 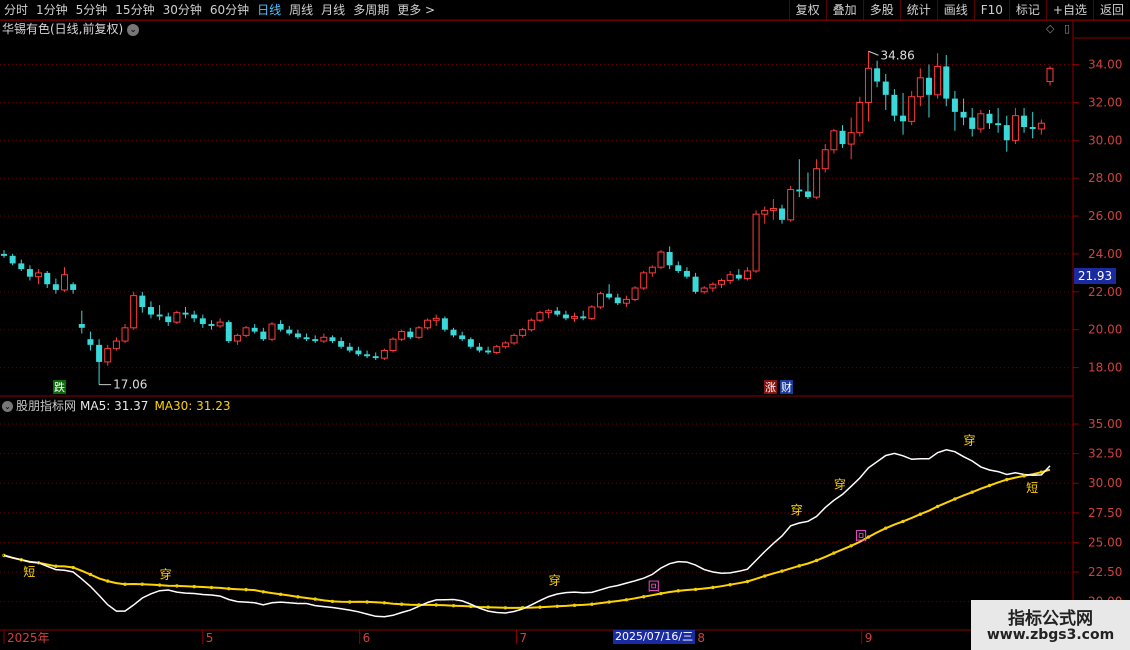 What do you see at coordinates (770, 387) in the screenshot?
I see `rise-marker: 涨` at bounding box center [770, 387].